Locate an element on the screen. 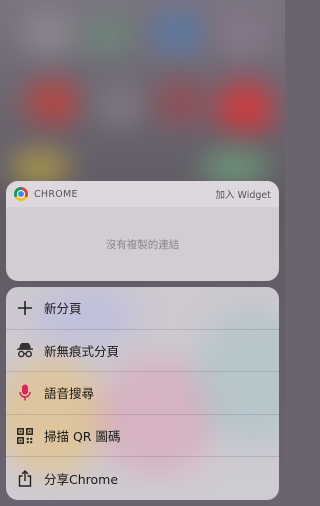 Image resolution: width=320 pixels, height=506 pixels. widget-header: CHROME 加入 Widget is located at coordinates (142, 194).